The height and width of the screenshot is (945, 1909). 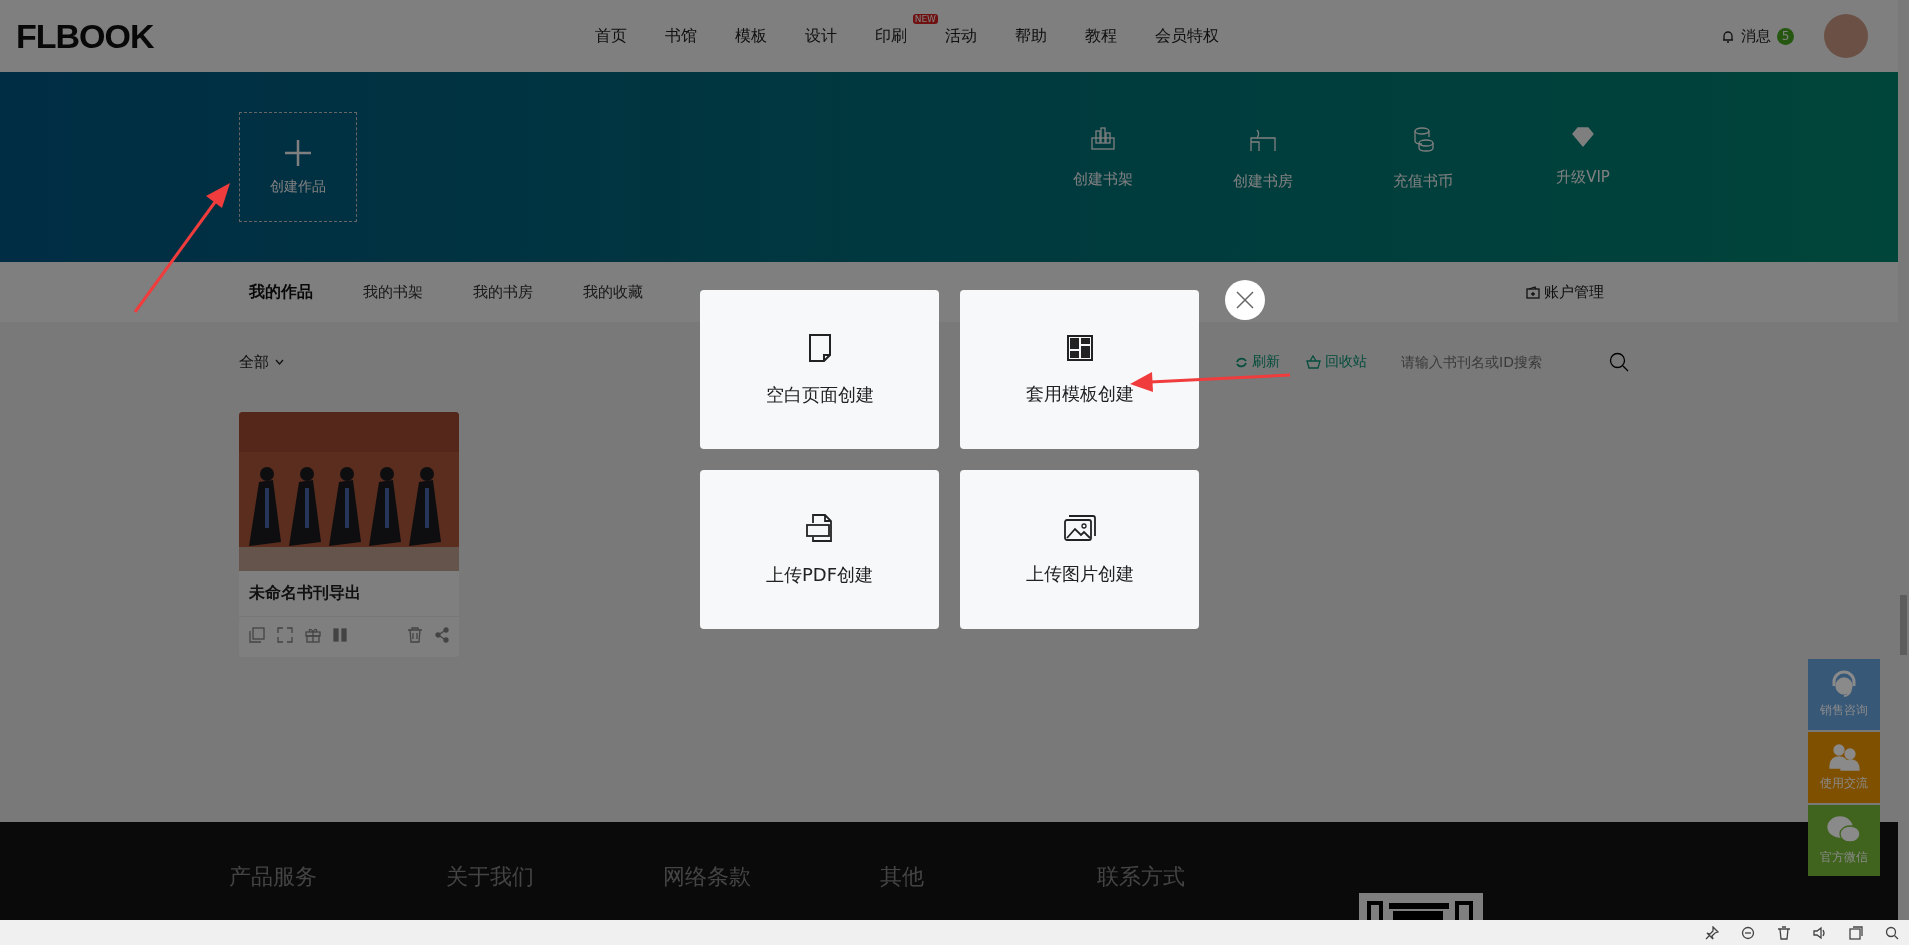 What do you see at coordinates (1245, 300) in the screenshot?
I see `close-icon` at bounding box center [1245, 300].